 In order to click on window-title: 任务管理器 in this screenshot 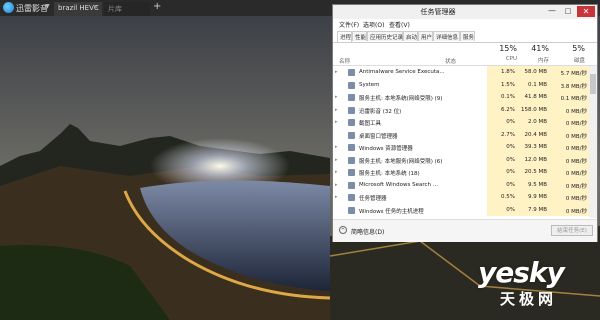, I will do `click(438, 12)`.